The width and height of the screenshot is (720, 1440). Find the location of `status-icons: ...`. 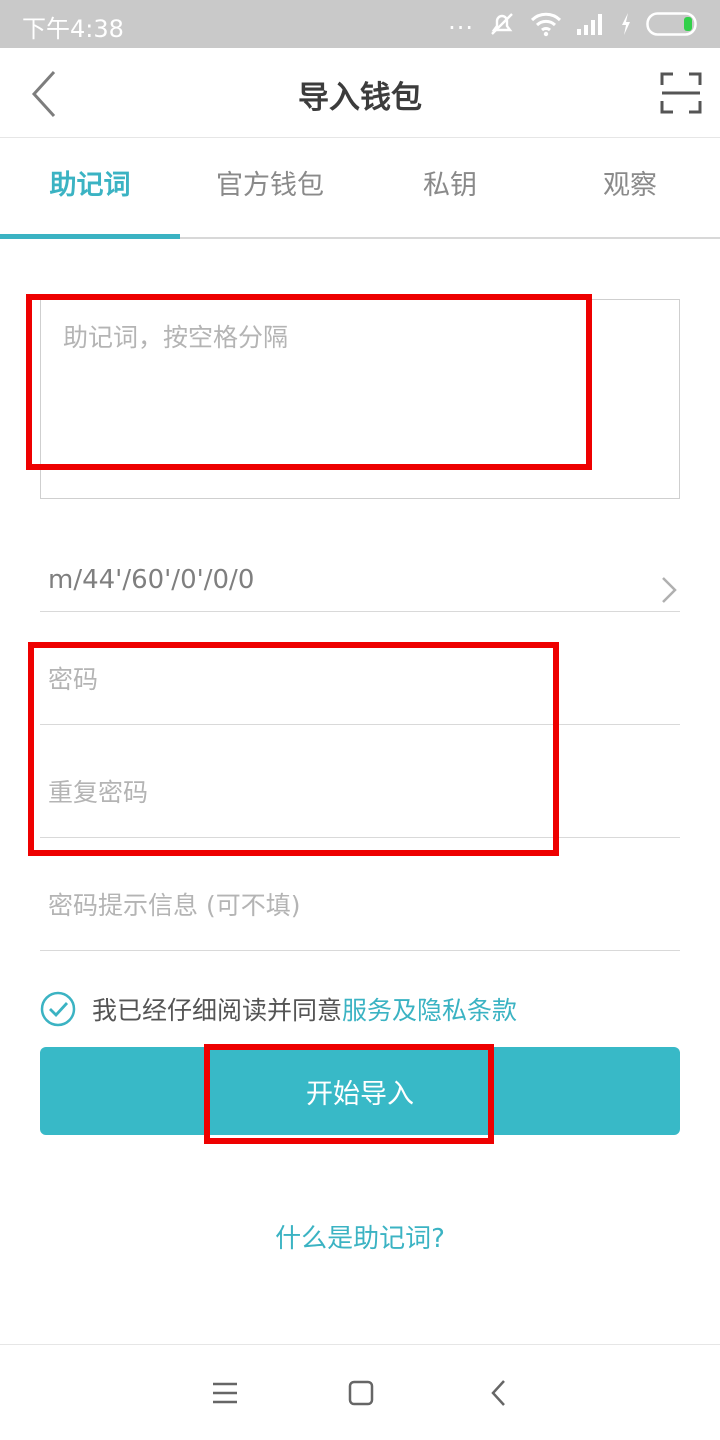

status-icons: ... is located at coordinates (574, 24).